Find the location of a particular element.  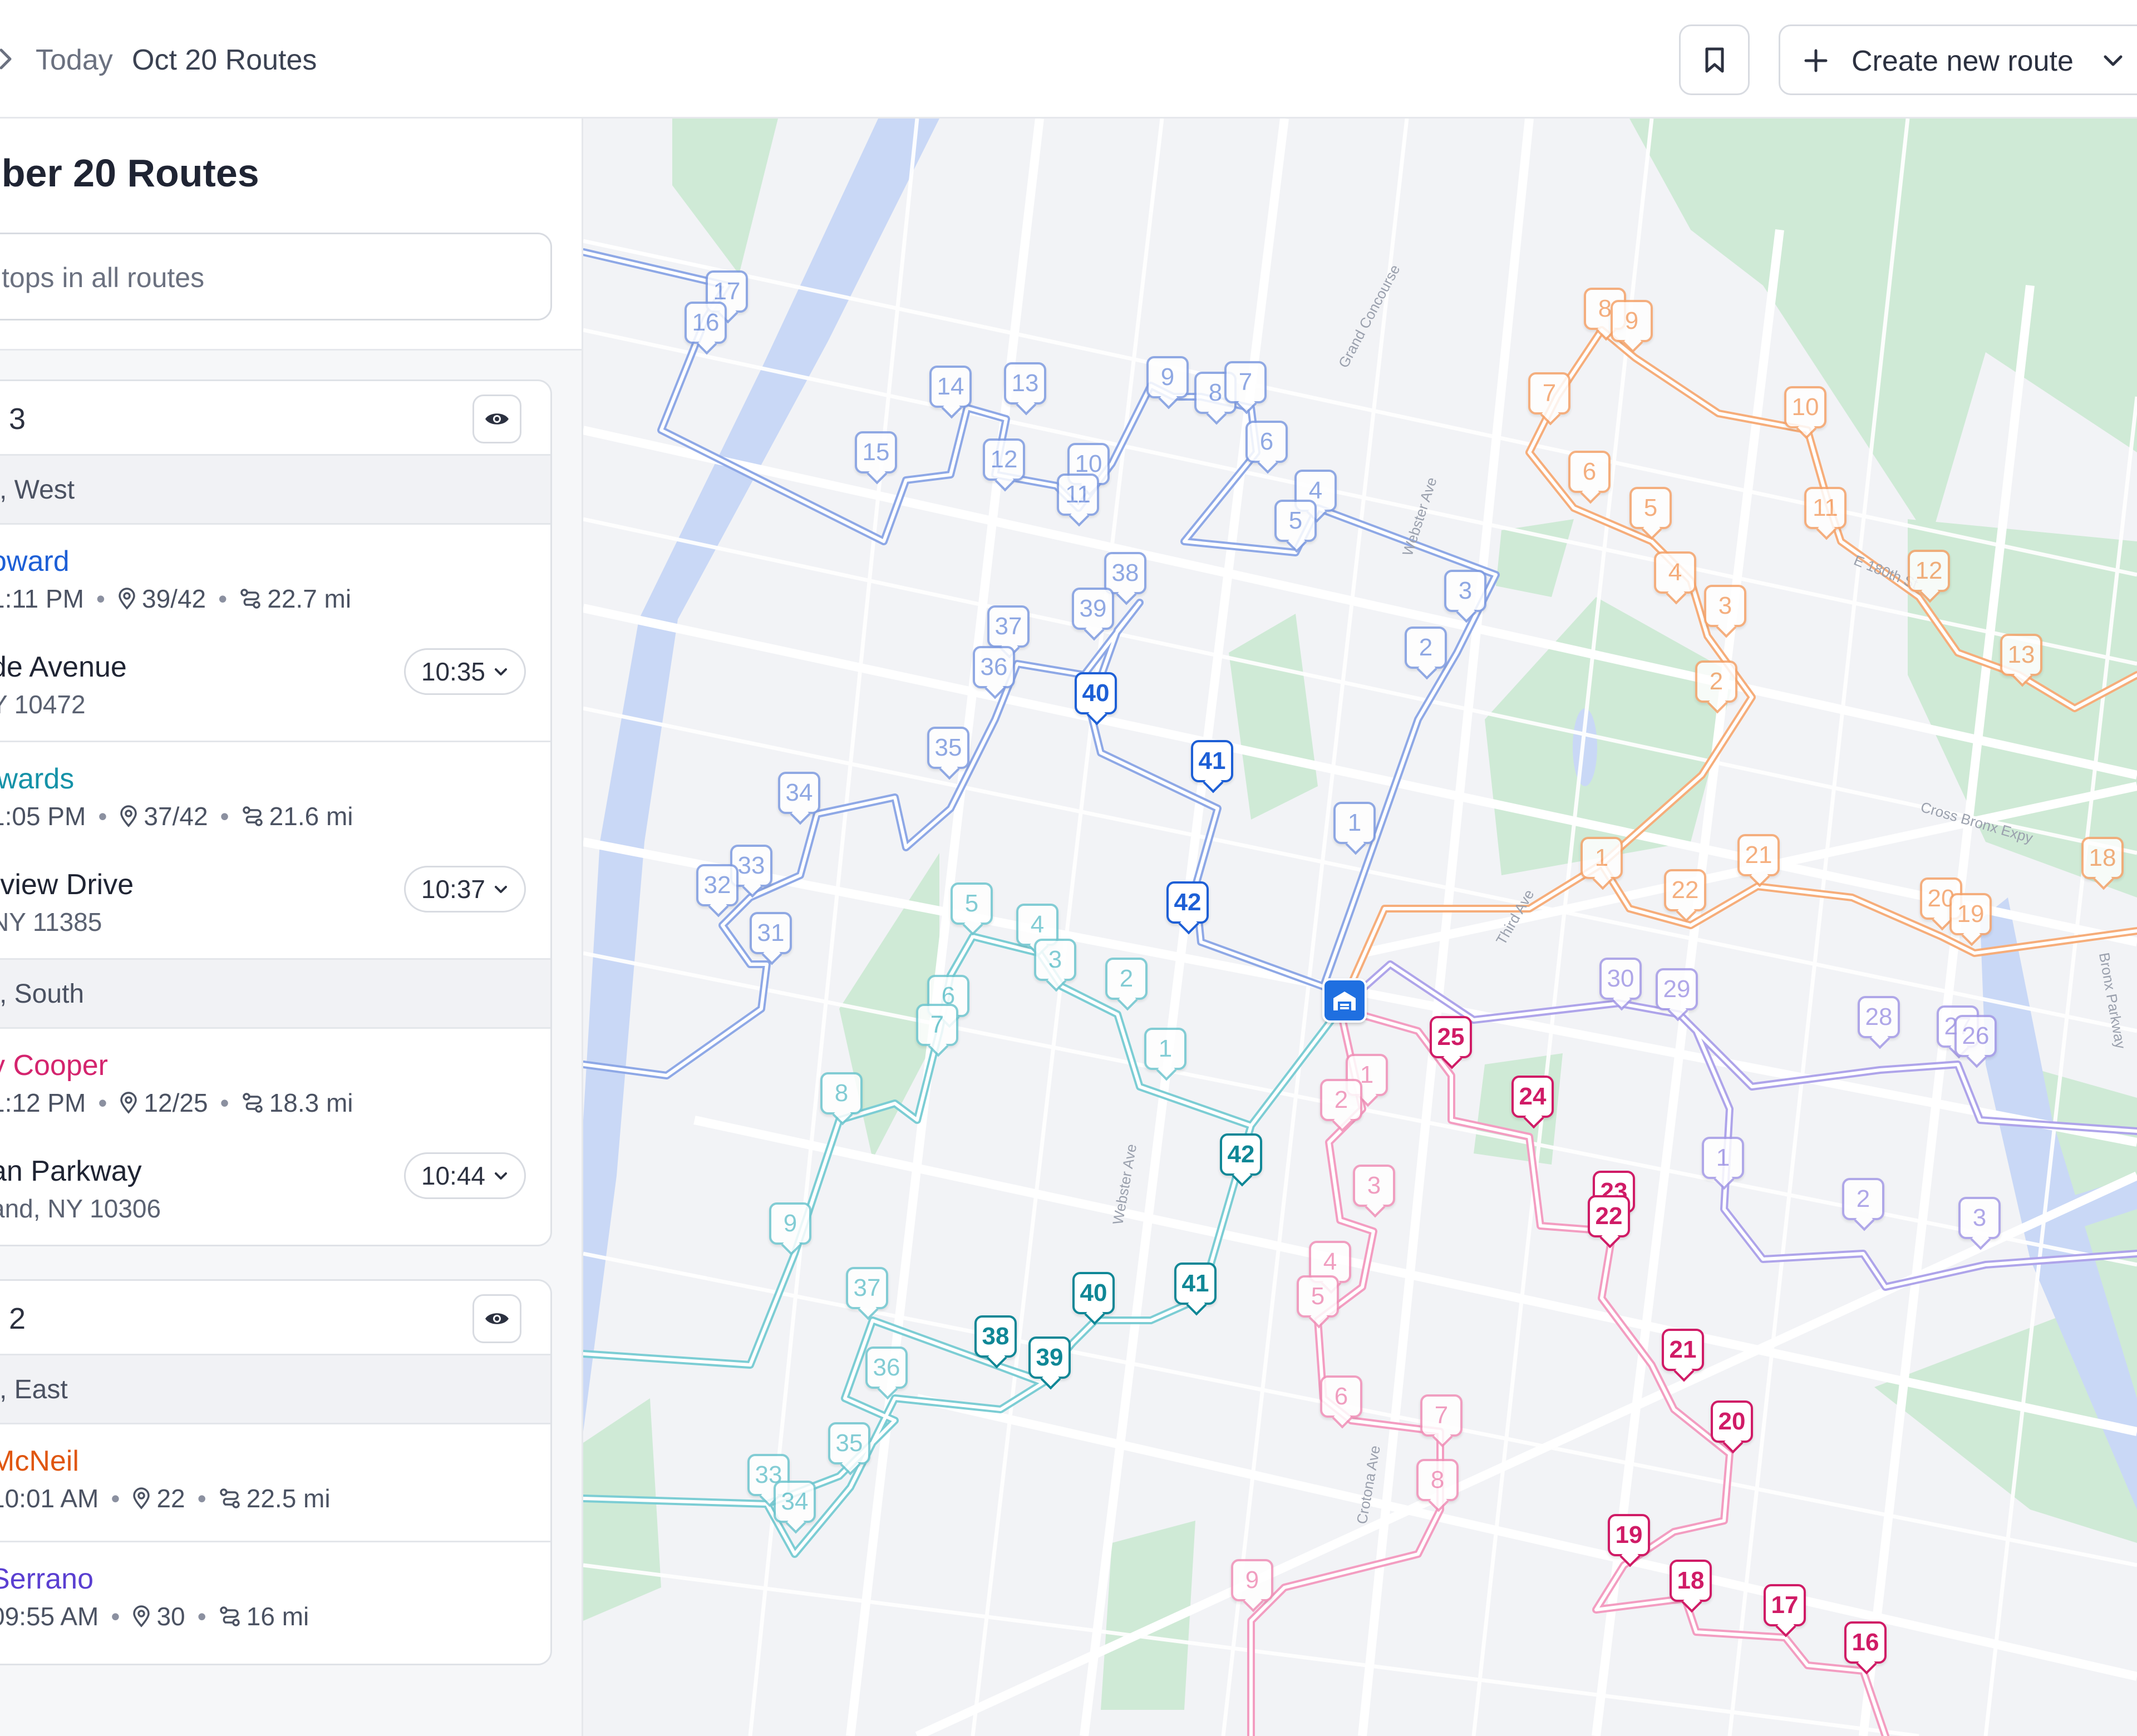

stop-marker-blue: 34 is located at coordinates (799, 793).